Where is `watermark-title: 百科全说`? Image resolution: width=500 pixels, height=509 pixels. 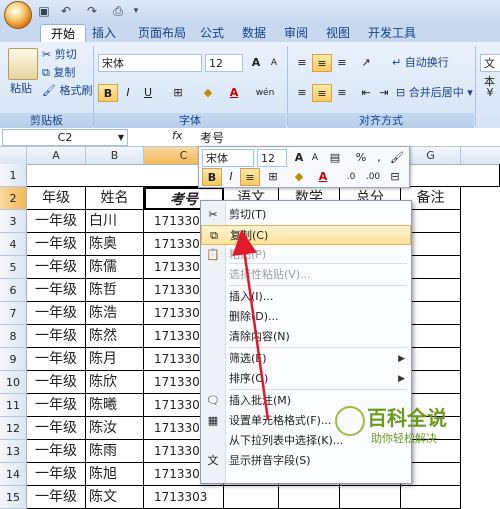 watermark-title: 百科全说 is located at coordinates (407, 418).